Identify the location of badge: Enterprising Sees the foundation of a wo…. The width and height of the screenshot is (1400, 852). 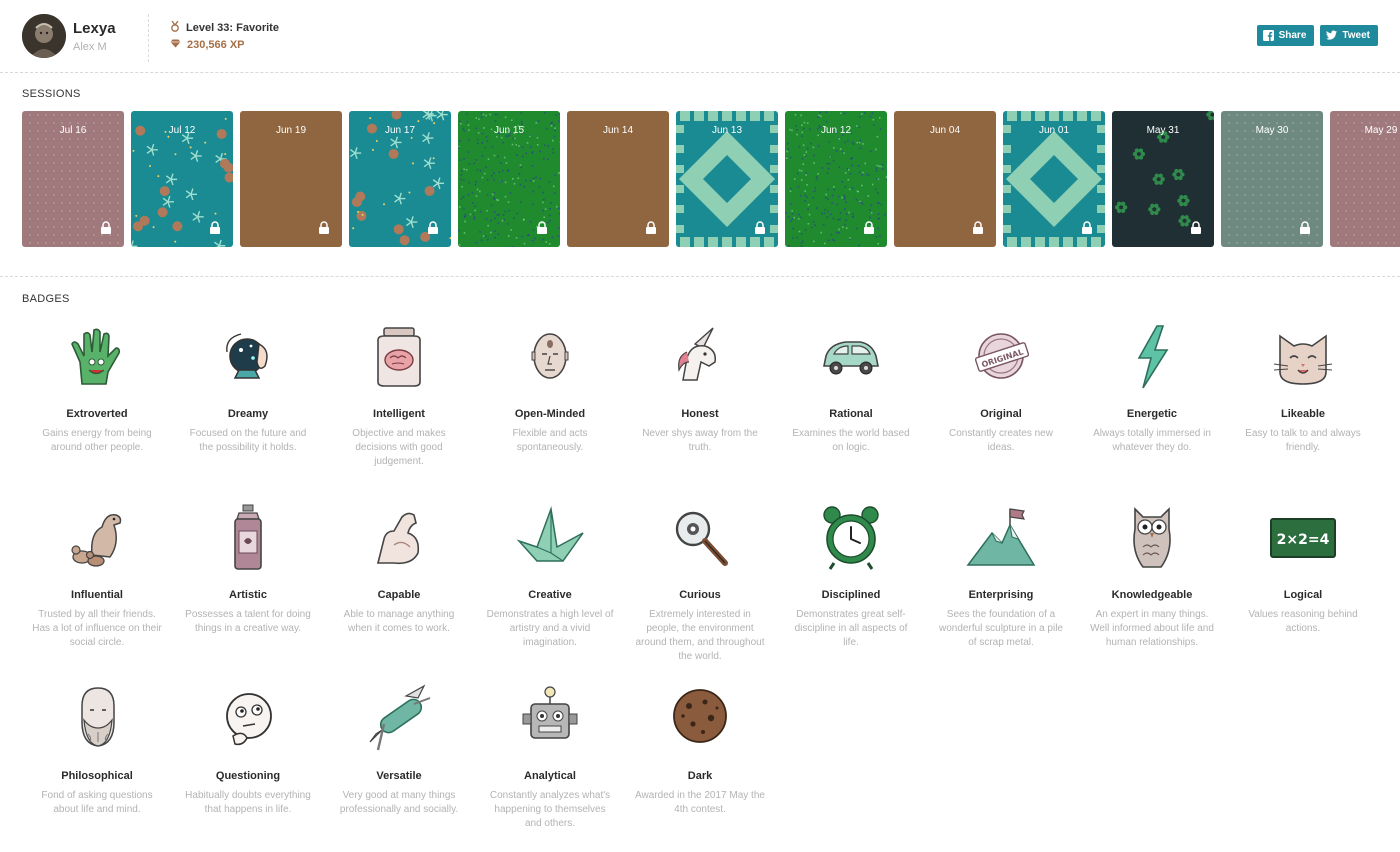
(1001, 576).